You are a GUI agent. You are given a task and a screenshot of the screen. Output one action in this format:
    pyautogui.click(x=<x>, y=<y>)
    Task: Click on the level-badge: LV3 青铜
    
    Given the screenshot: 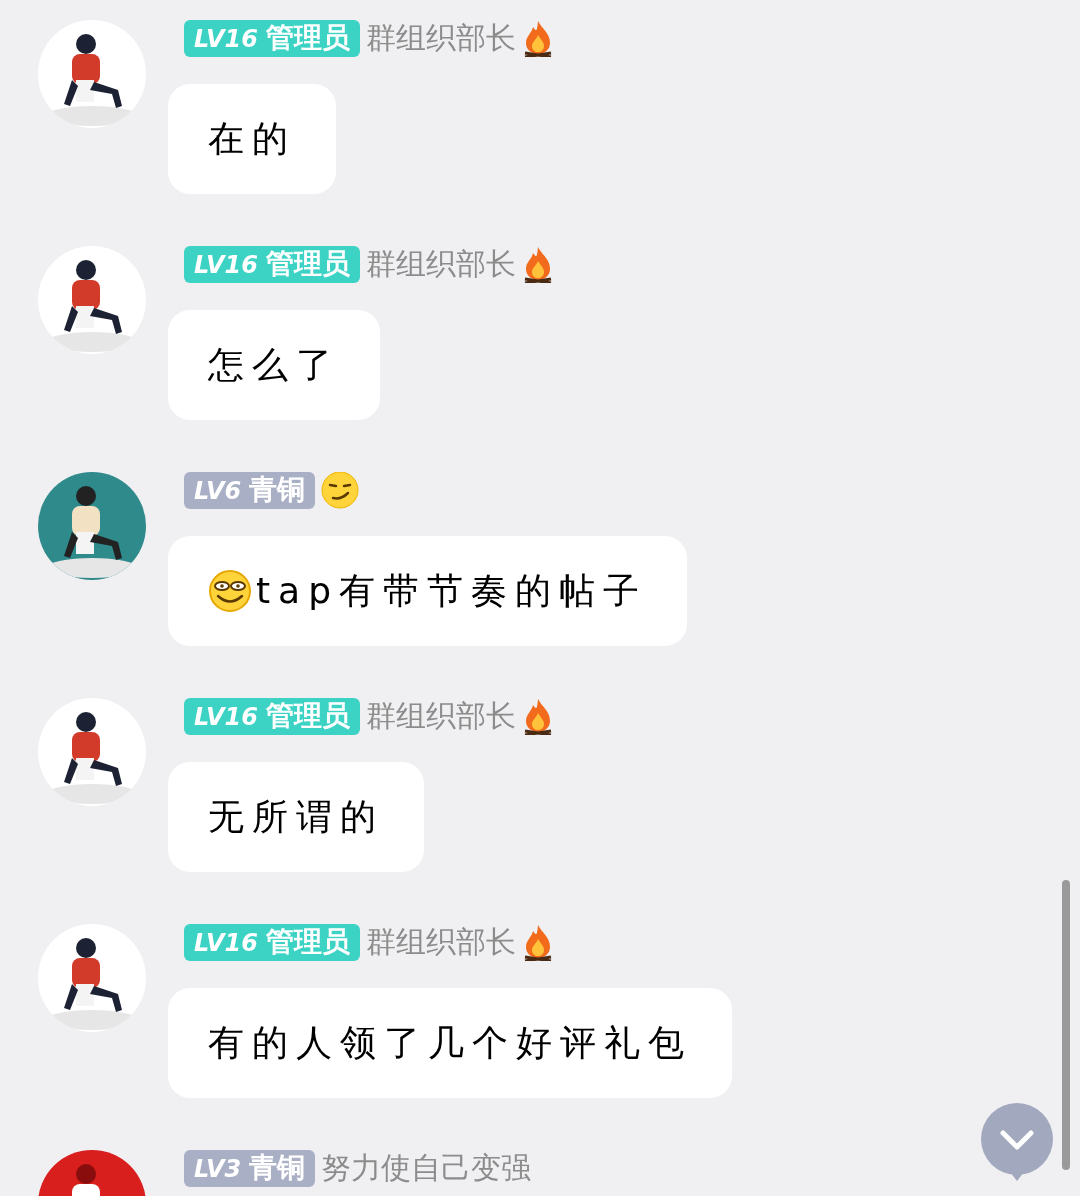 What is the action you would take?
    pyautogui.click(x=250, y=1168)
    